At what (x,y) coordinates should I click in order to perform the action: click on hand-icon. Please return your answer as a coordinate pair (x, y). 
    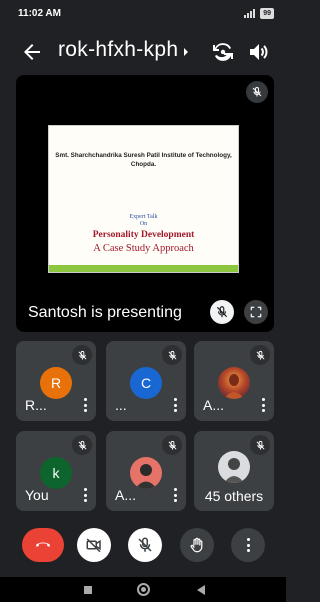
    Looking at the image, I should click on (196, 545).